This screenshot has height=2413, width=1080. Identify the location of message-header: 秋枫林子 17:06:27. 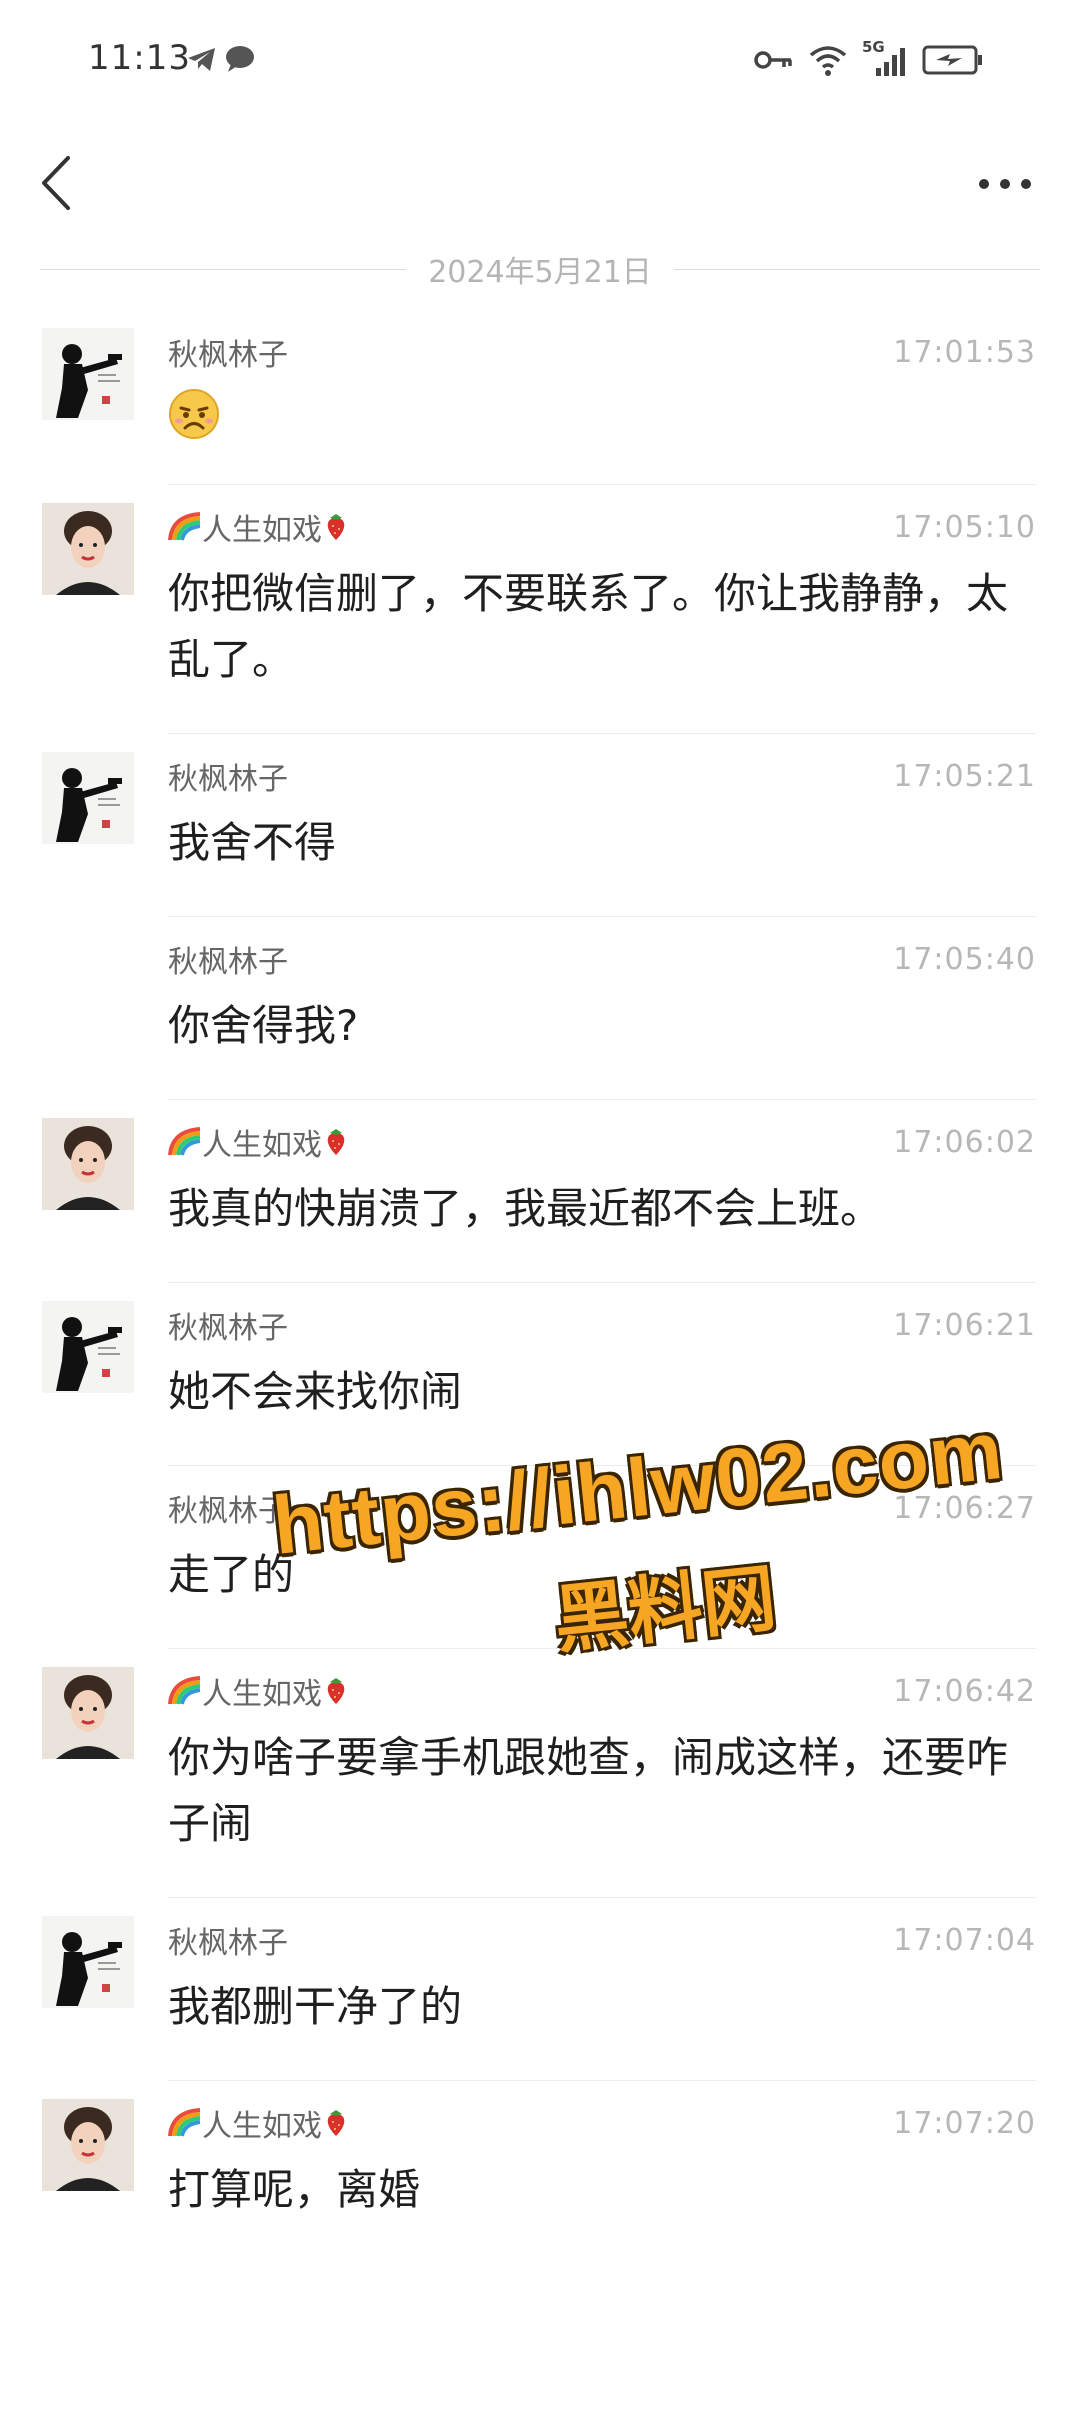
(602, 1508).